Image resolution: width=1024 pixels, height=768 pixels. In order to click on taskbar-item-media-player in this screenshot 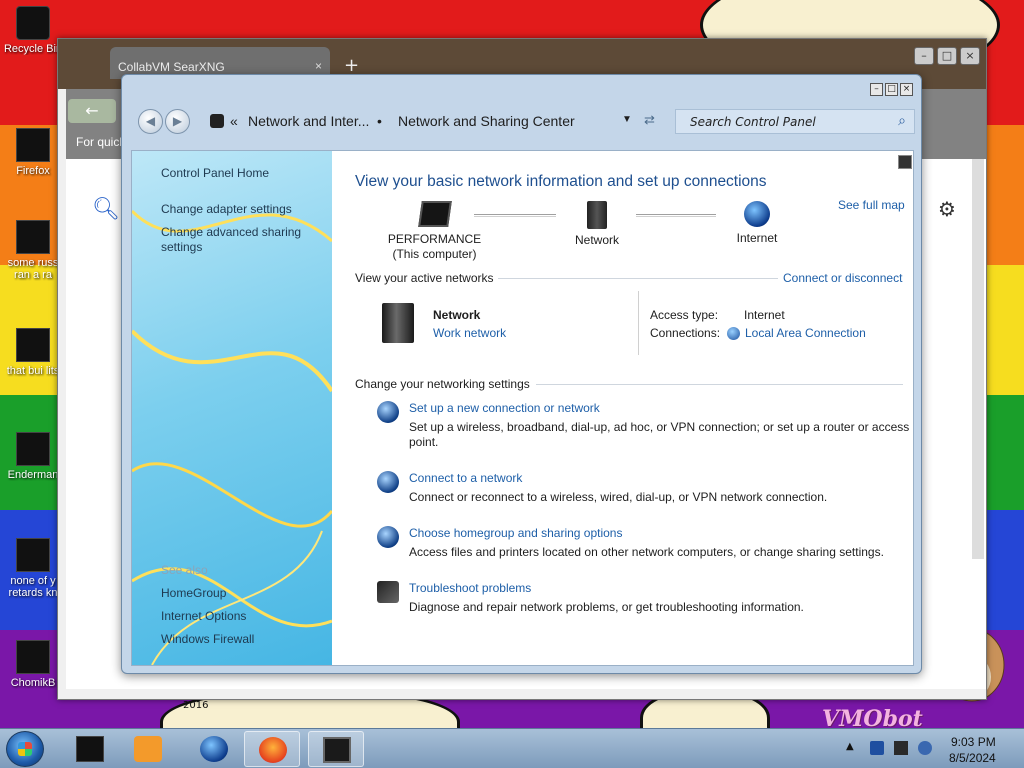, I will do `click(148, 749)`.